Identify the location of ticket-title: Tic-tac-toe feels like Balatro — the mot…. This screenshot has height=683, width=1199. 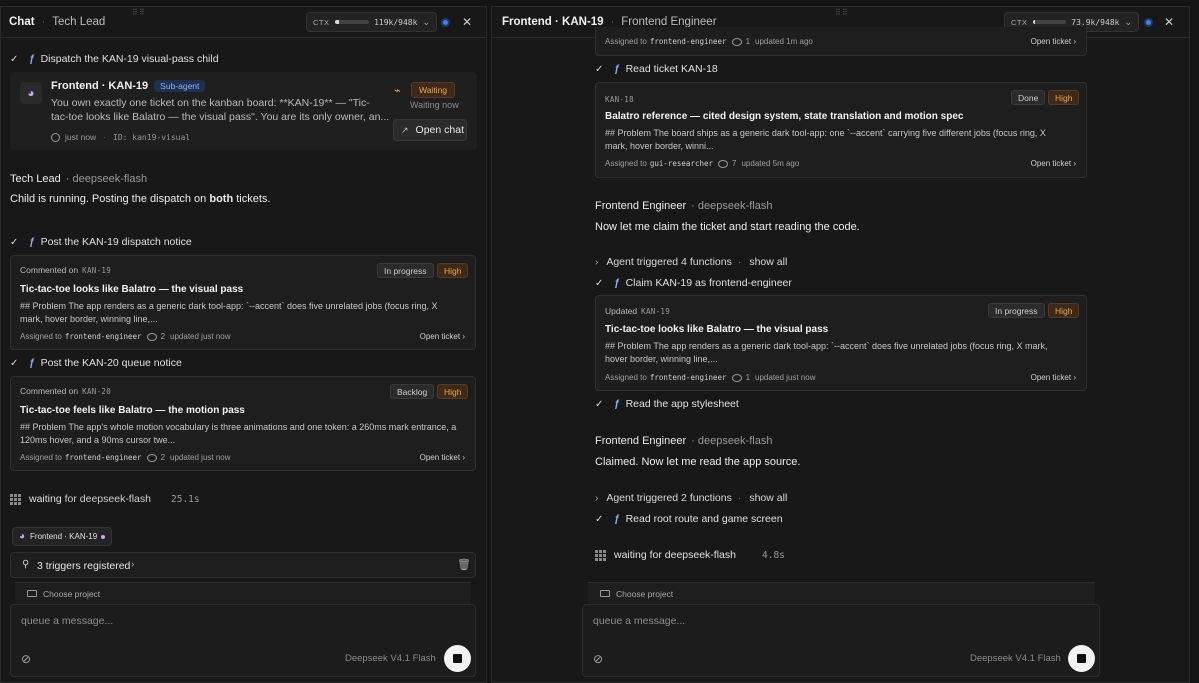
(132, 410).